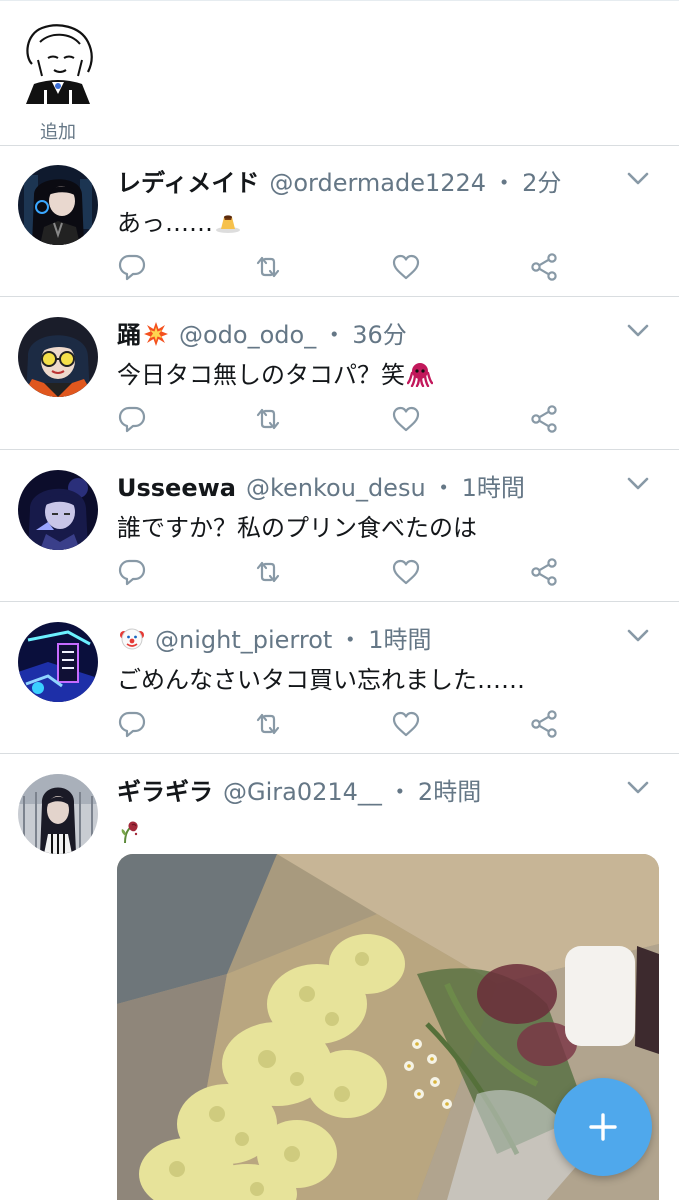 This screenshot has height=1200, width=679. What do you see at coordinates (379, 335) in the screenshot?
I see `timestamp: 36分` at bounding box center [379, 335].